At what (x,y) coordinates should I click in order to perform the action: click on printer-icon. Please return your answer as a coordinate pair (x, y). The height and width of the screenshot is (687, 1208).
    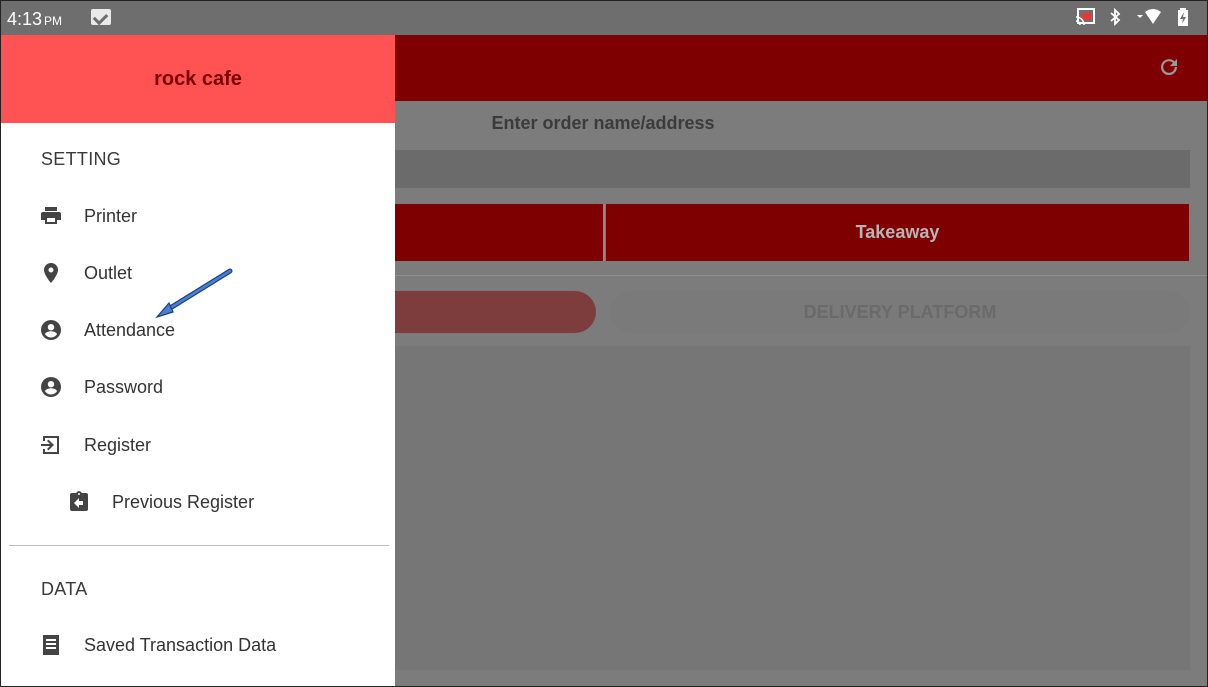
    Looking at the image, I should click on (51, 216).